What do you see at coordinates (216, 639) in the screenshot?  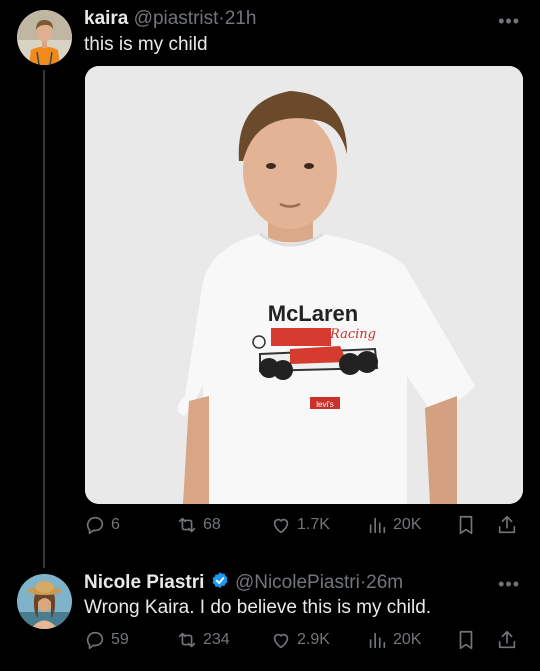 I see `repost-count: 234` at bounding box center [216, 639].